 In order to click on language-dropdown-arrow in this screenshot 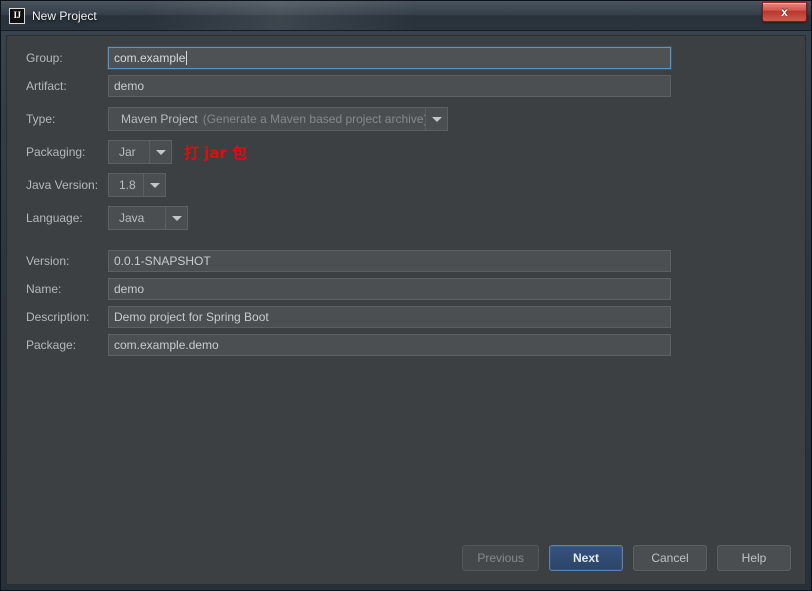, I will do `click(176, 218)`.